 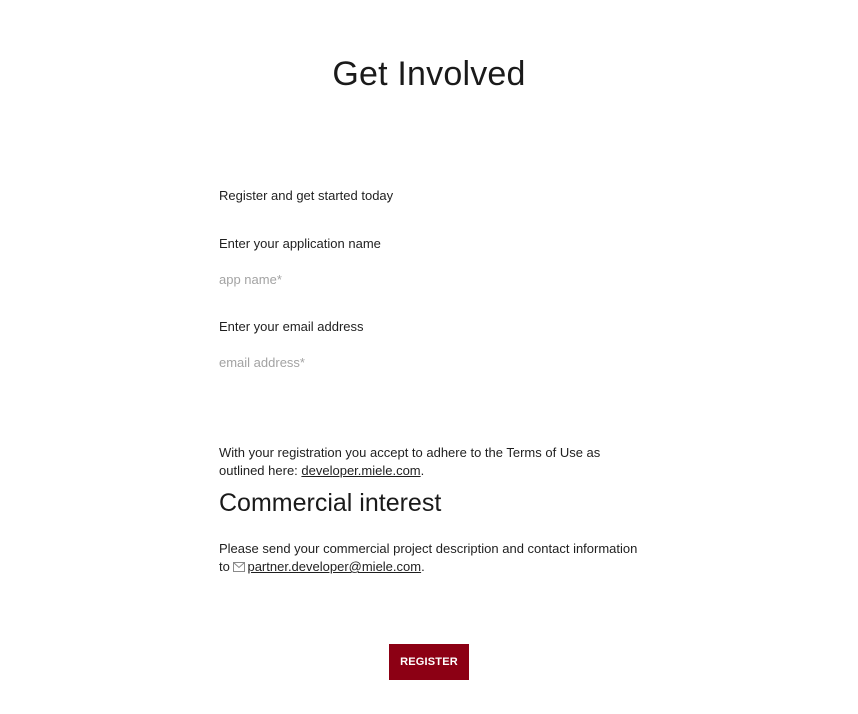 What do you see at coordinates (429, 662) in the screenshot?
I see `register-button: REGISTER` at bounding box center [429, 662].